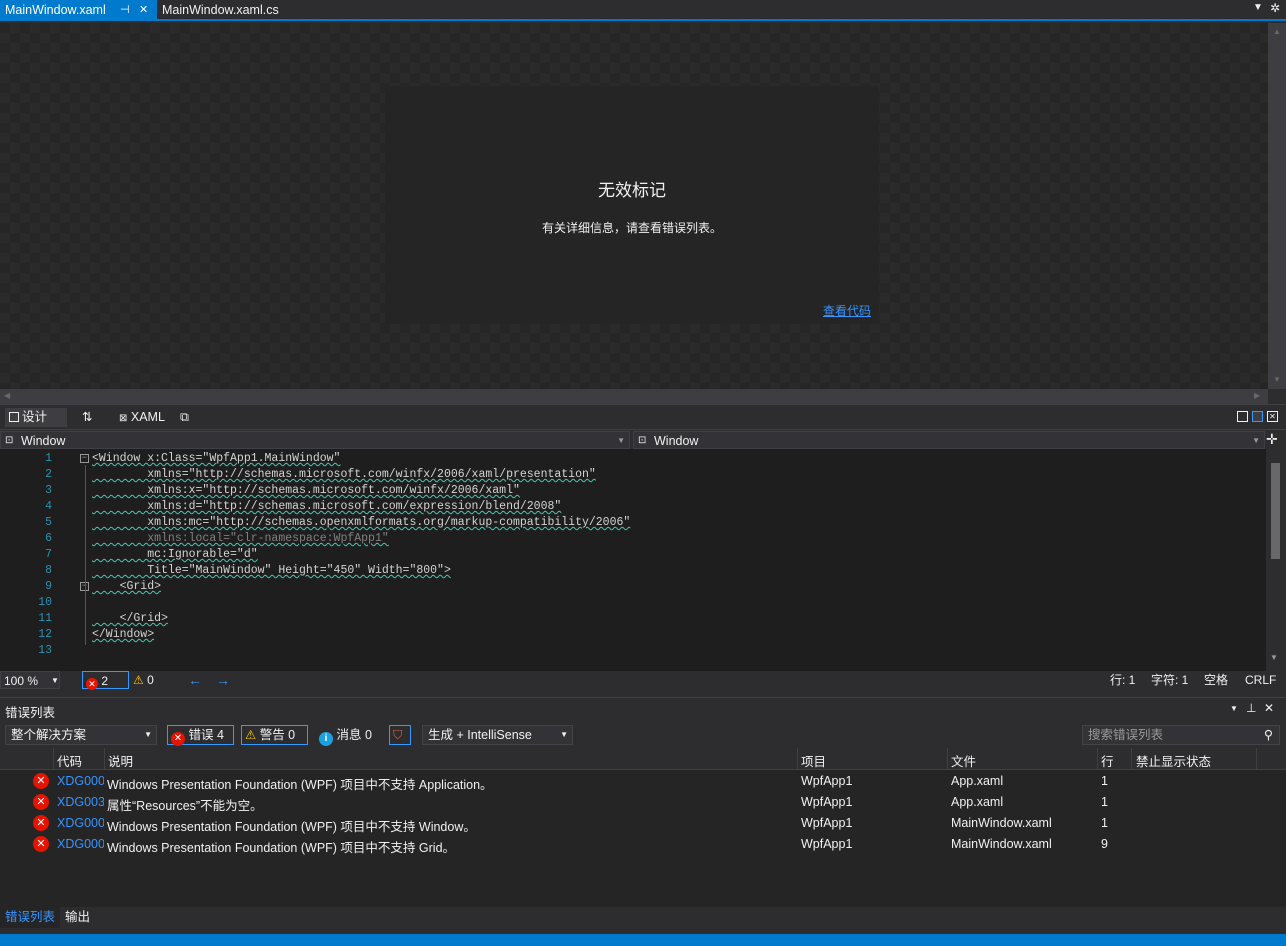 This screenshot has height=946, width=1286. I want to click on error-code: XDG003, so click(80, 802).